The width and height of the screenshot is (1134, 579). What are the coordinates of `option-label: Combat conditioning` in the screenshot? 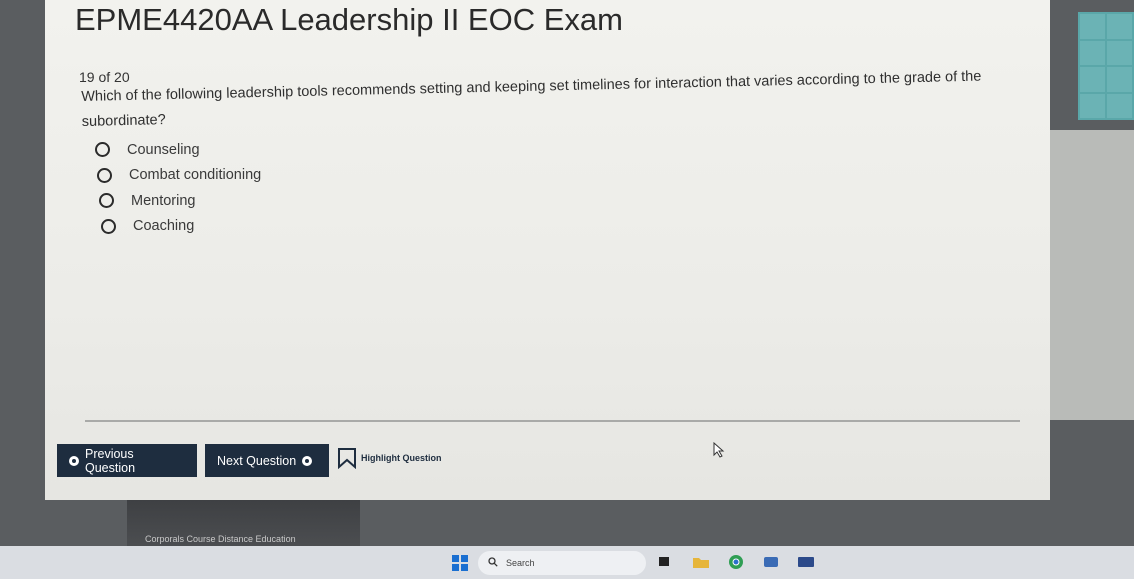 It's located at (195, 175).